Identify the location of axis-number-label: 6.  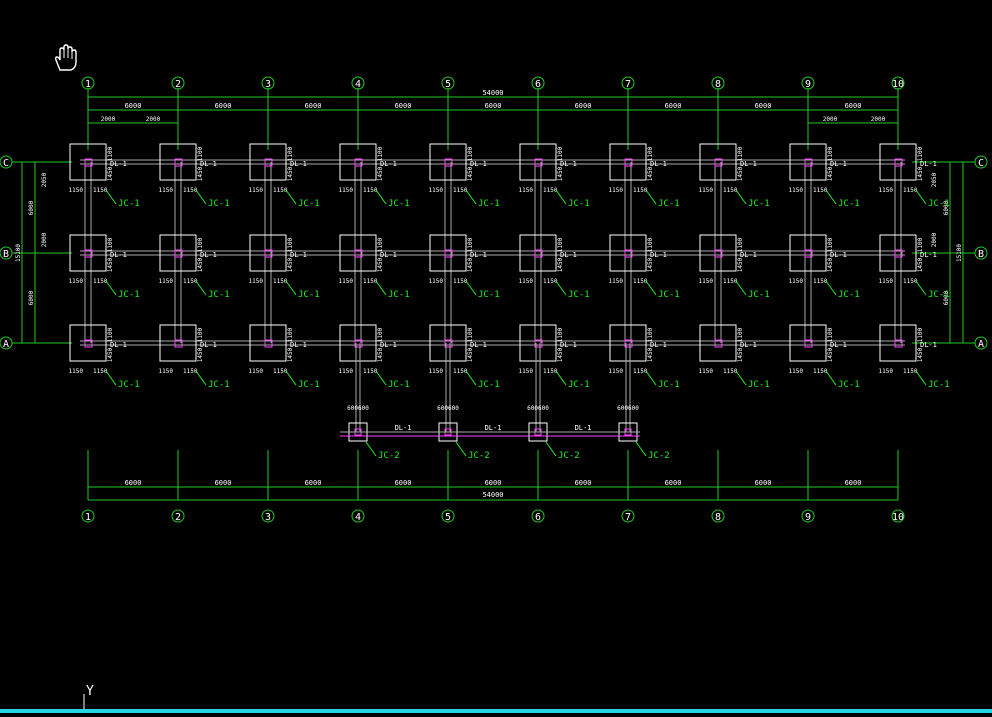
(538, 517).